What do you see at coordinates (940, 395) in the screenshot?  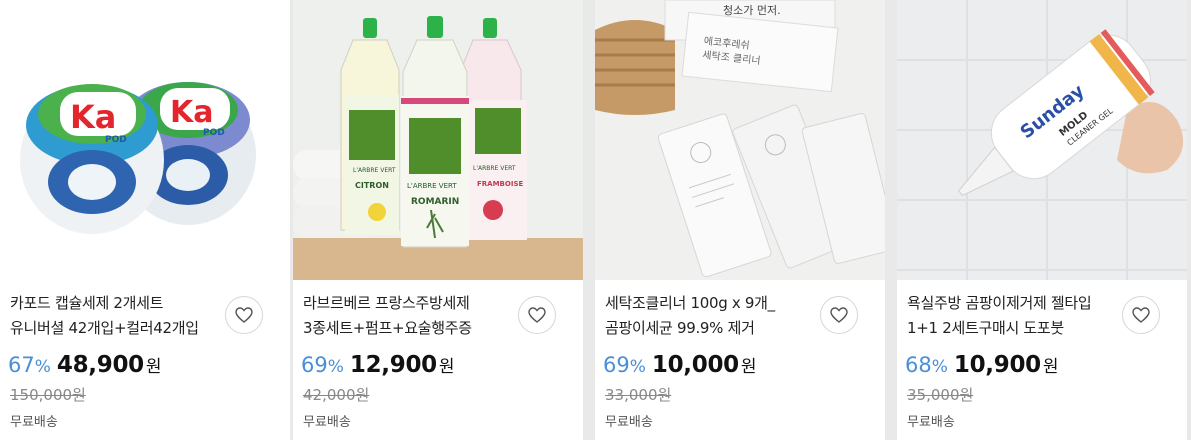 I see `original-price: 35,000원` at bounding box center [940, 395].